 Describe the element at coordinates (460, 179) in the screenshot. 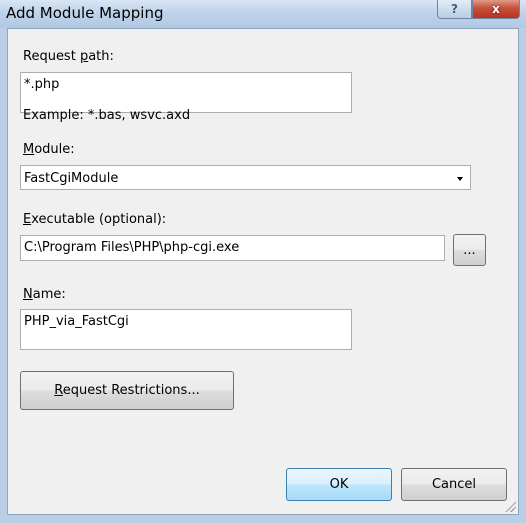

I see `chevron-down-icon` at that location.